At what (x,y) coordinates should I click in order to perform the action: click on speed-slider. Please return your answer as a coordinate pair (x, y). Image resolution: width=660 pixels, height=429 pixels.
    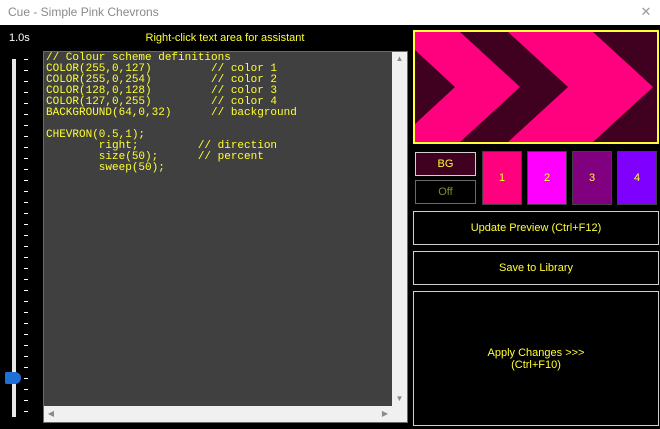
    Looking at the image, I should click on (16, 239).